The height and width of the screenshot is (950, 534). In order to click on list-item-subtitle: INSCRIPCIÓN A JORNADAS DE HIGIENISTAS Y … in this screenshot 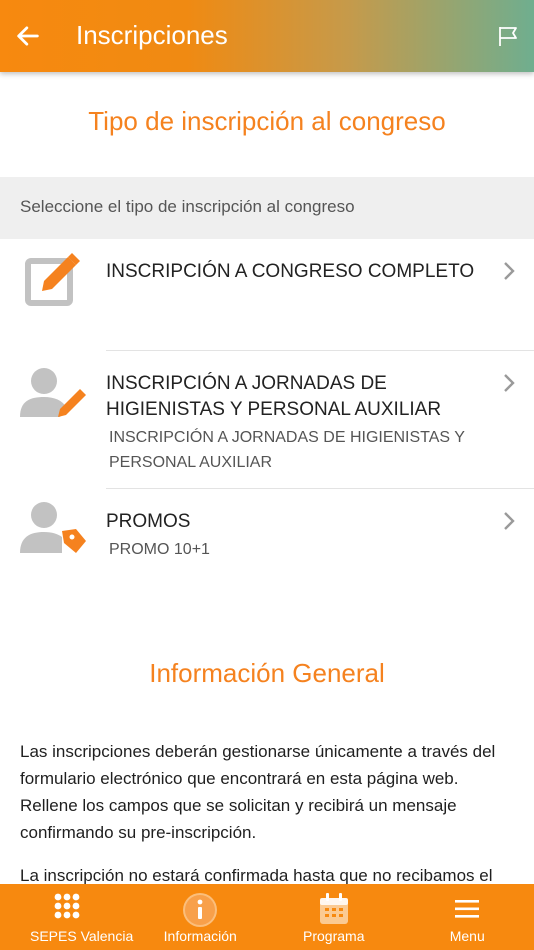, I will do `click(287, 450)`.